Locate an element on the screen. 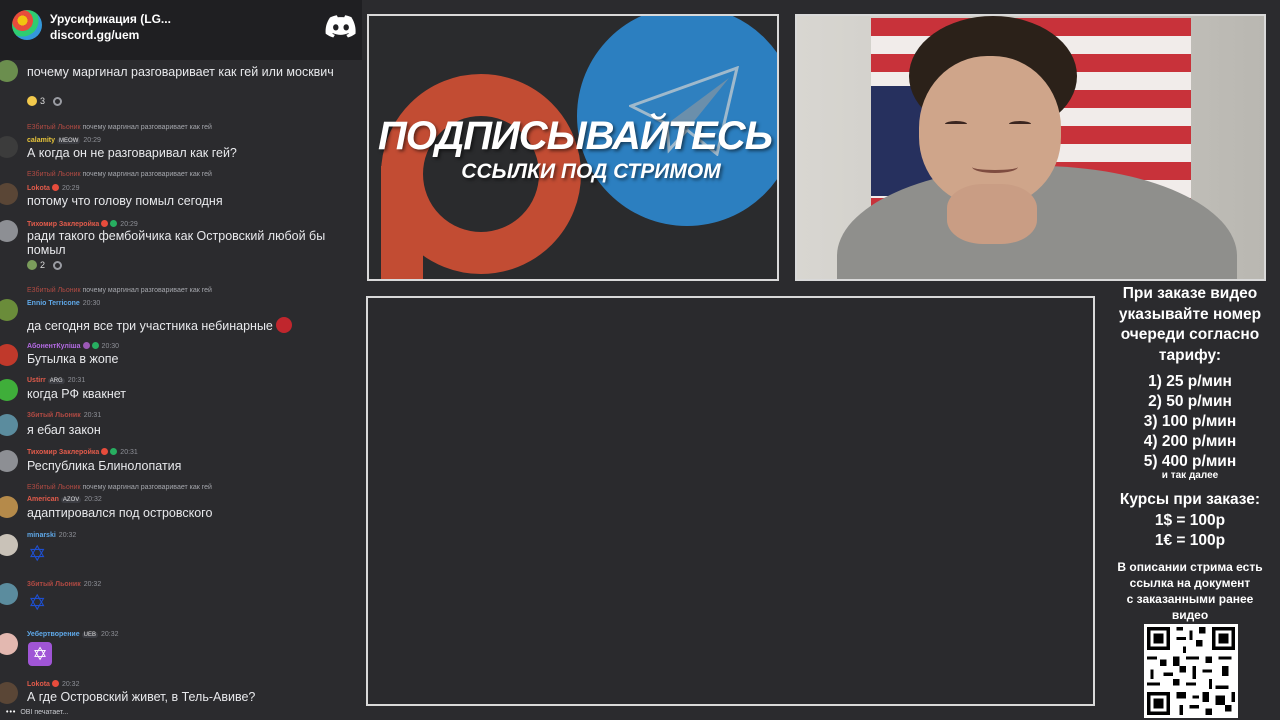  message-text: А где Островский живет, в Тель-Авиве? is located at coordinates (141, 697).